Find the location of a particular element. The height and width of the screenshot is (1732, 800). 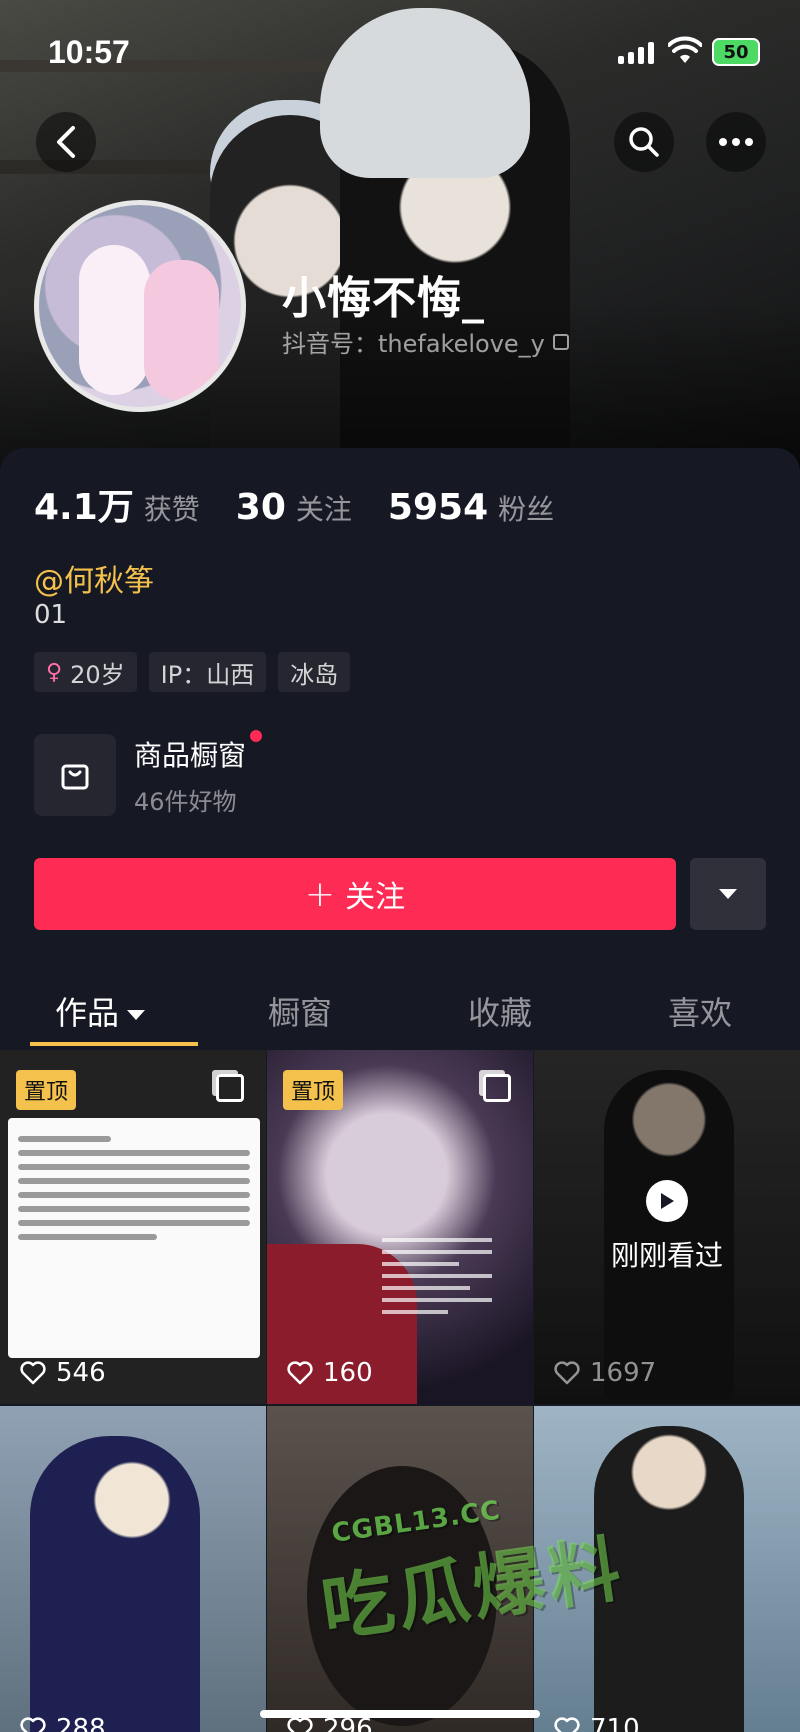

notification-dot is located at coordinates (256, 735).